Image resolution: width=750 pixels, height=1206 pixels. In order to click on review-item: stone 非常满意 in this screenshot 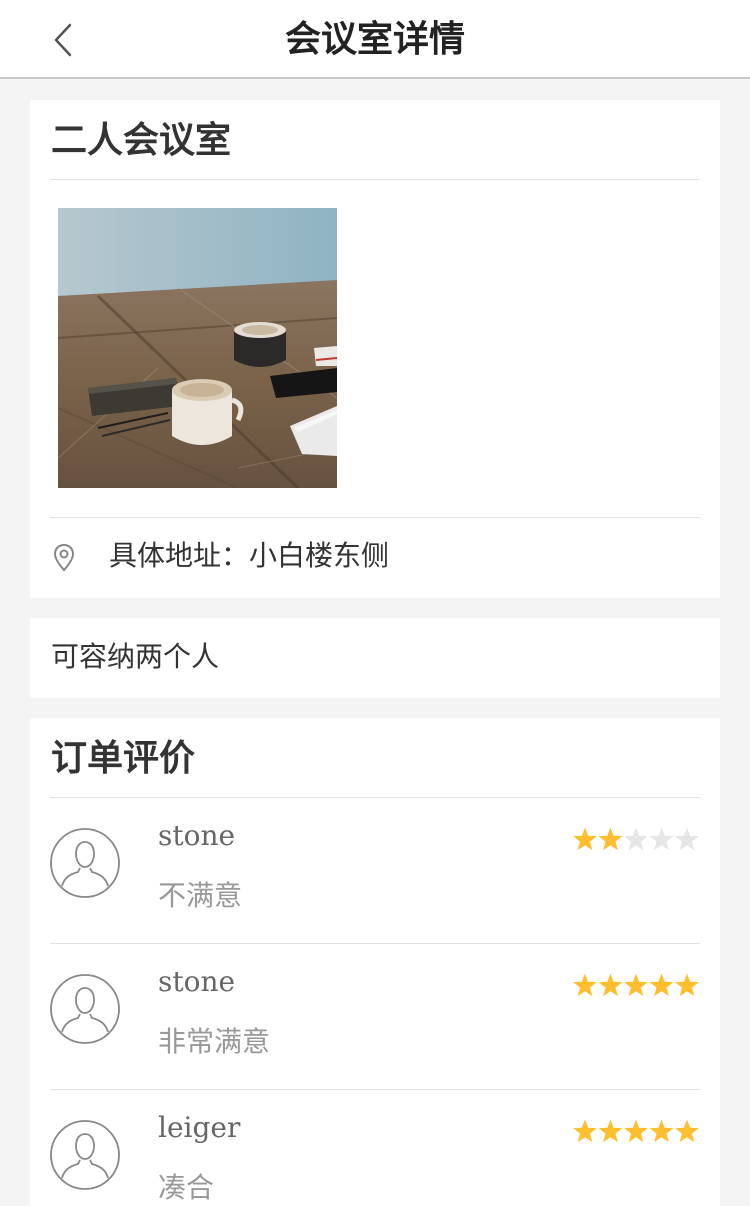, I will do `click(375, 1017)`.